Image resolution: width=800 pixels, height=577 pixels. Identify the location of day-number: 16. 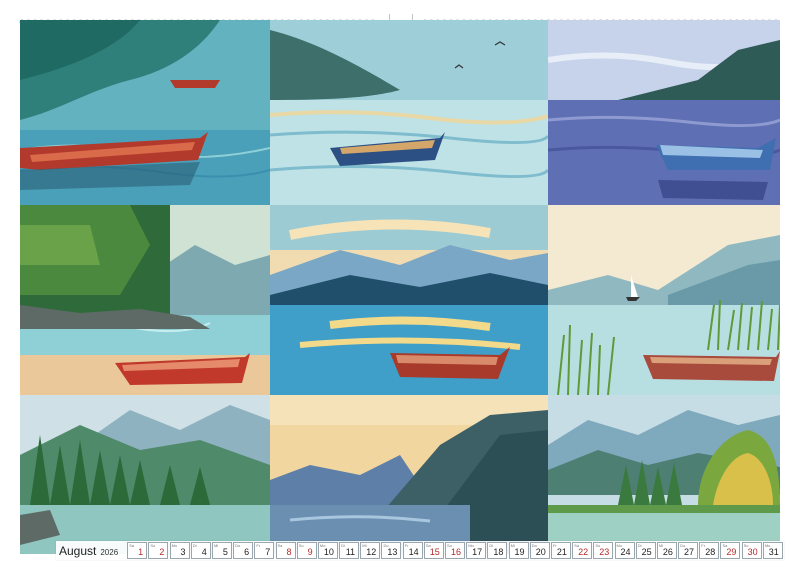
(455, 552).